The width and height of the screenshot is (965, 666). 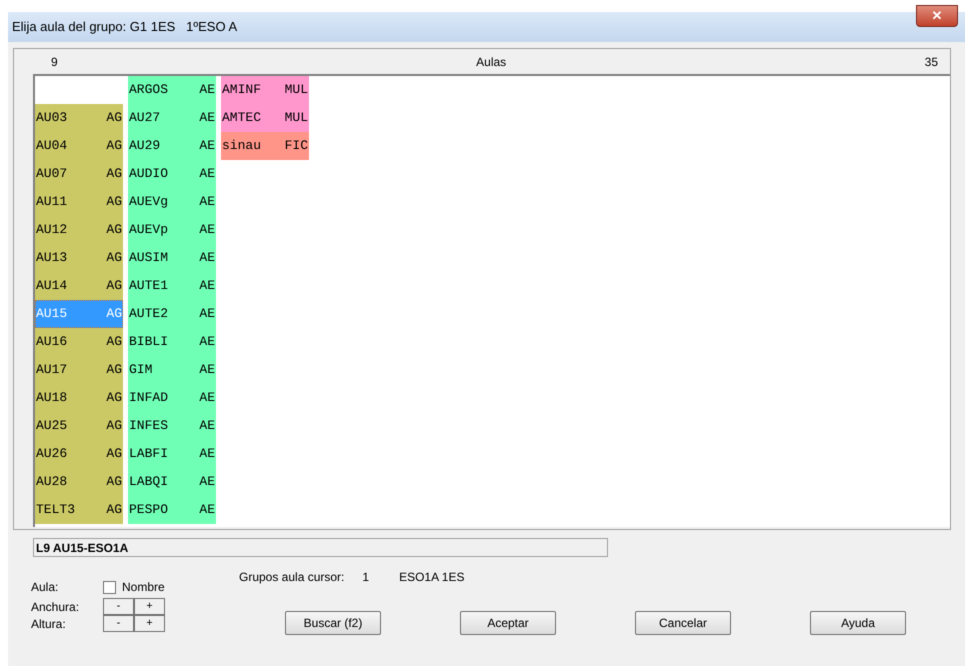 I want to click on start-period-label: 9, so click(x=54, y=62).